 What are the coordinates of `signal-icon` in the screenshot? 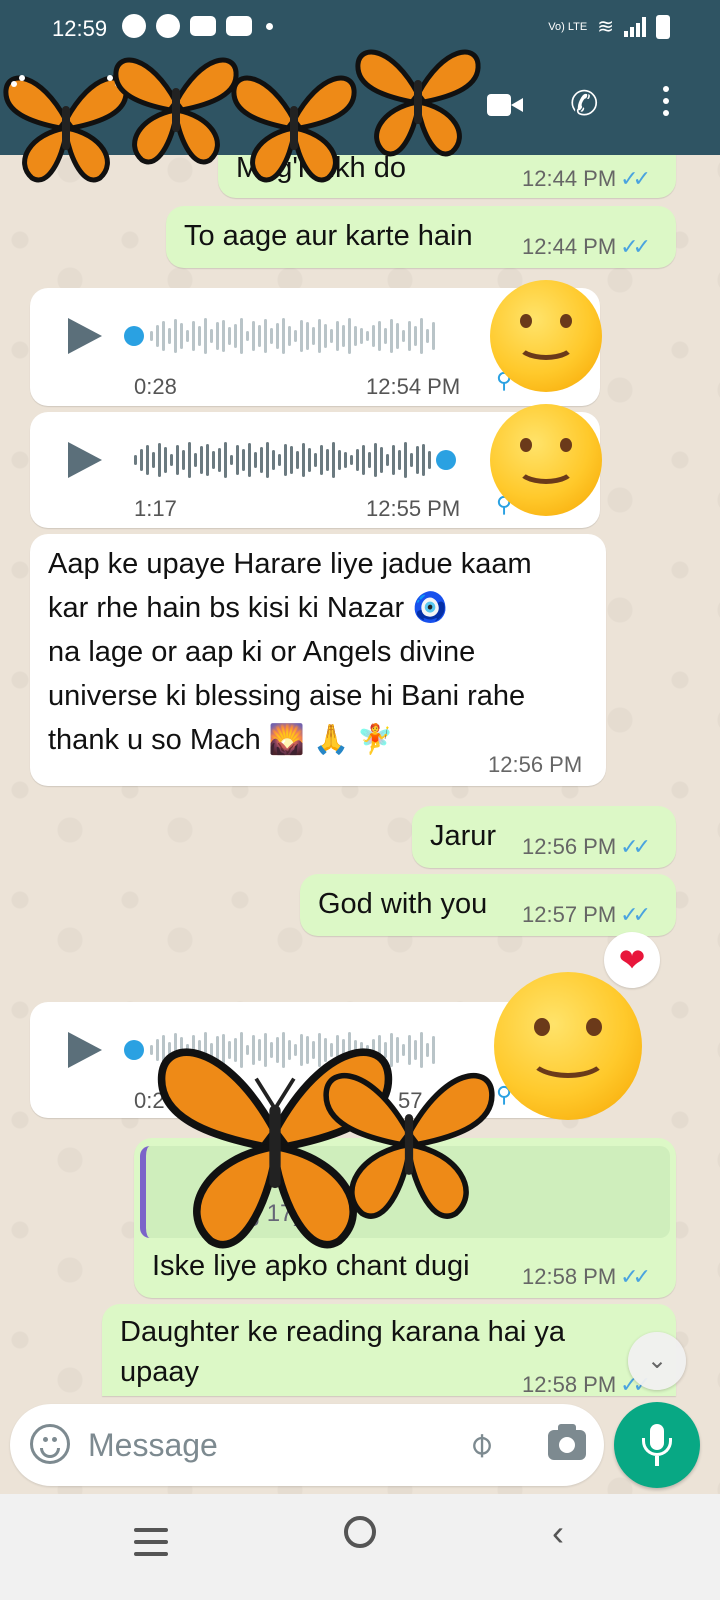 It's located at (635, 26).